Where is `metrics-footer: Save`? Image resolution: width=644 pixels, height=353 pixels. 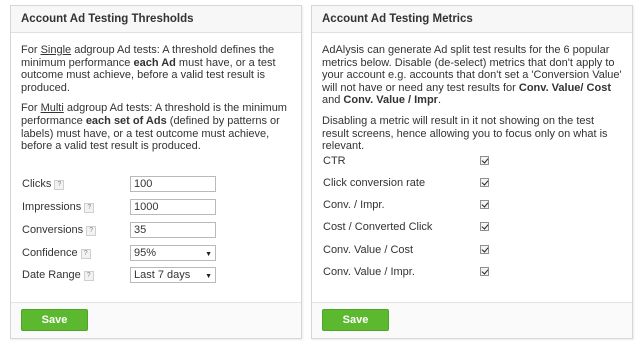
metrics-footer: Save is located at coordinates (472, 320).